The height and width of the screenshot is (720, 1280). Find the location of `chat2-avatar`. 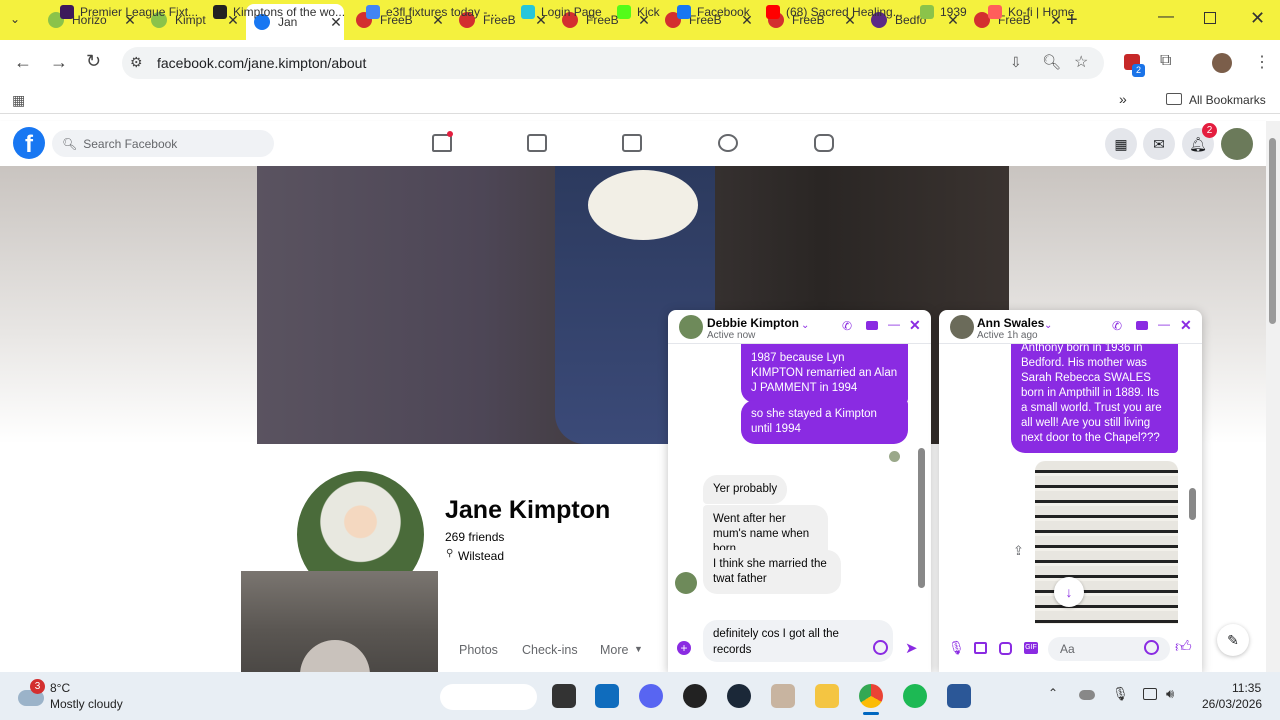

chat2-avatar is located at coordinates (962, 327).